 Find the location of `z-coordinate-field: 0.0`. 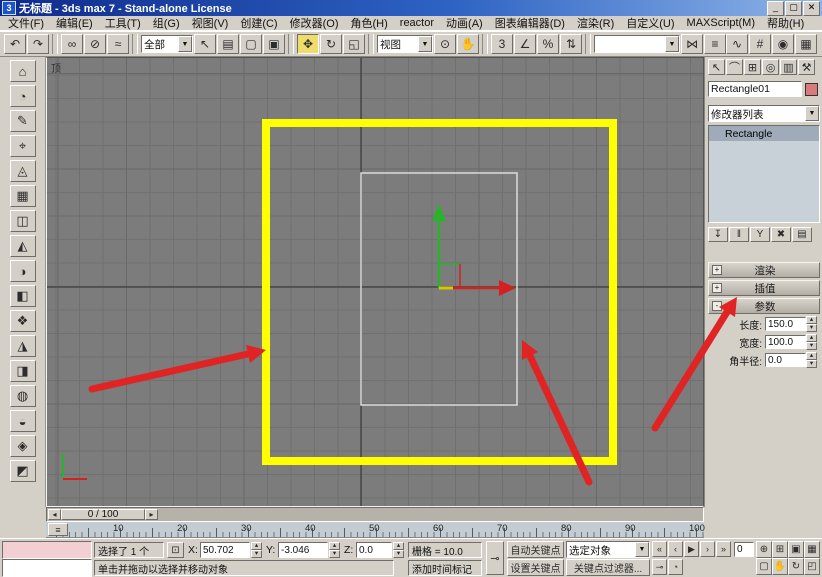

z-coordinate-field: 0.0 is located at coordinates (374, 550).